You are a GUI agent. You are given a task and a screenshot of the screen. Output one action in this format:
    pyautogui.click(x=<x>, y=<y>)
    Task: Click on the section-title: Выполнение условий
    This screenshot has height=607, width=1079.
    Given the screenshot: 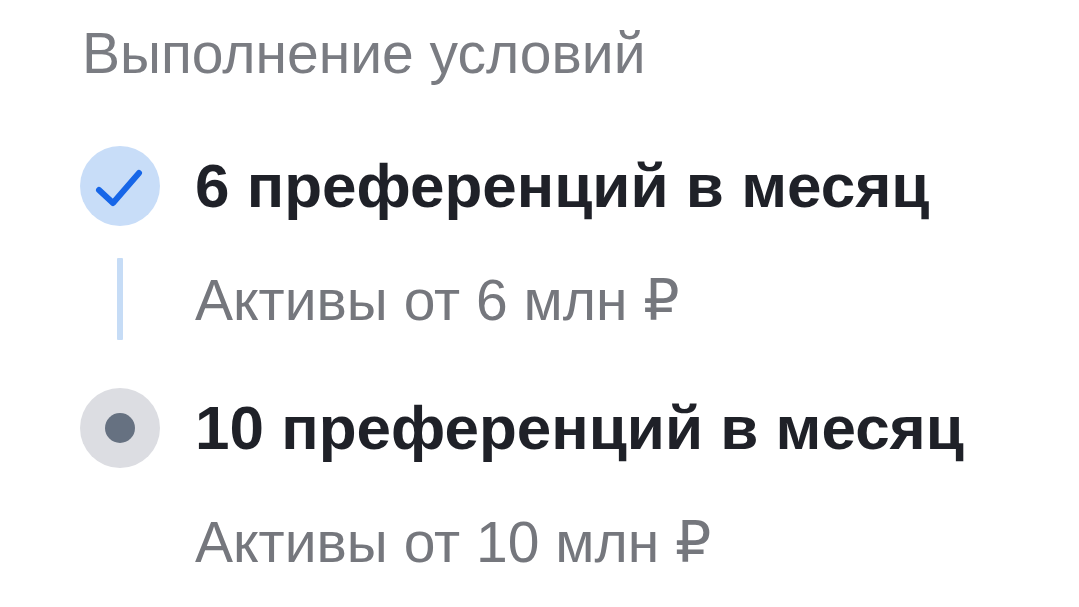 What is the action you would take?
    pyautogui.click(x=364, y=53)
    